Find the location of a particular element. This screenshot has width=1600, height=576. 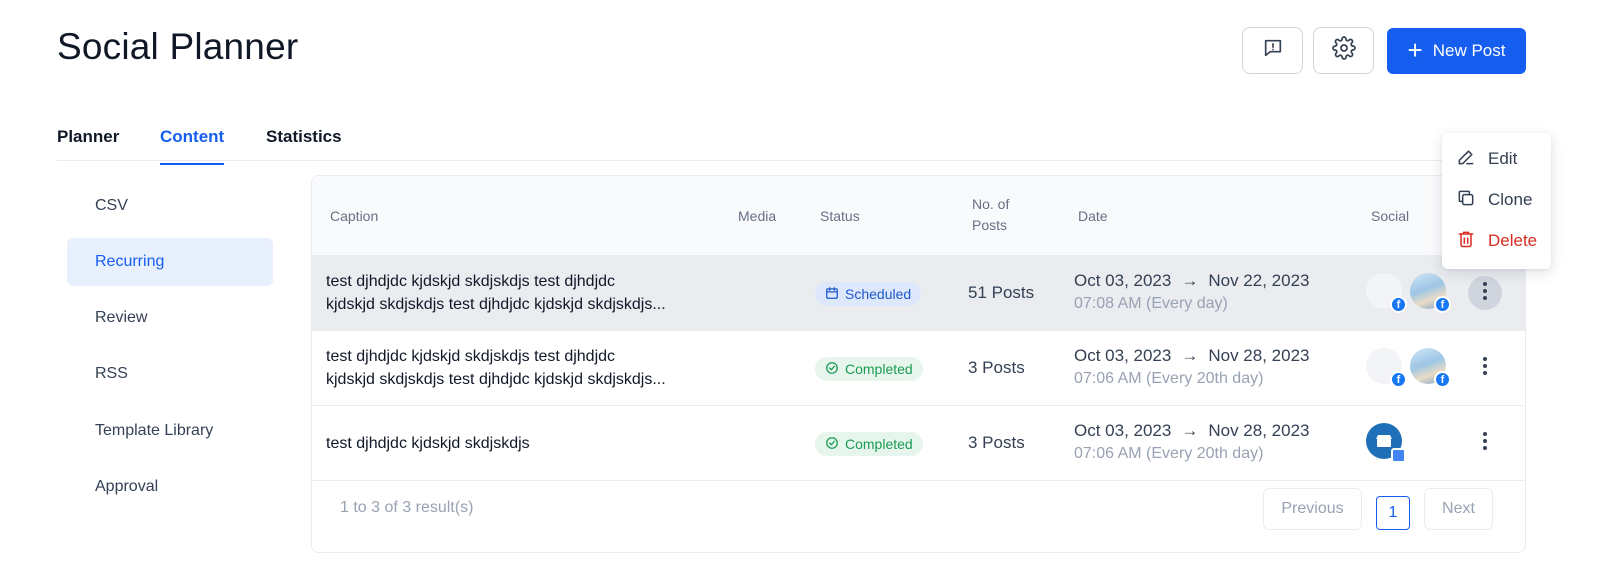

settings-button is located at coordinates (1343, 50).